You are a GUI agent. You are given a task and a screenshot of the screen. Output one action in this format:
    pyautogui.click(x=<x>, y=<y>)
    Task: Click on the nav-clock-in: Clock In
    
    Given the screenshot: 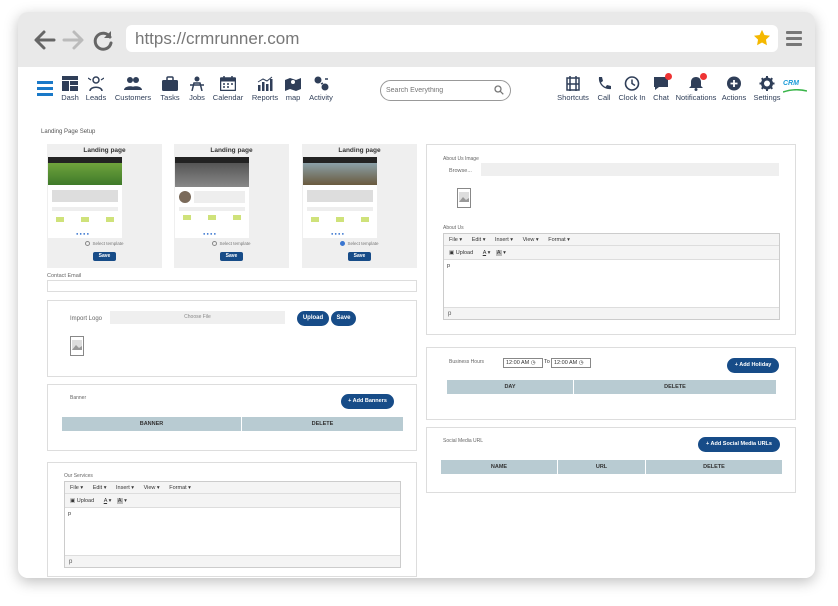 What is the action you would take?
    pyautogui.click(x=632, y=89)
    